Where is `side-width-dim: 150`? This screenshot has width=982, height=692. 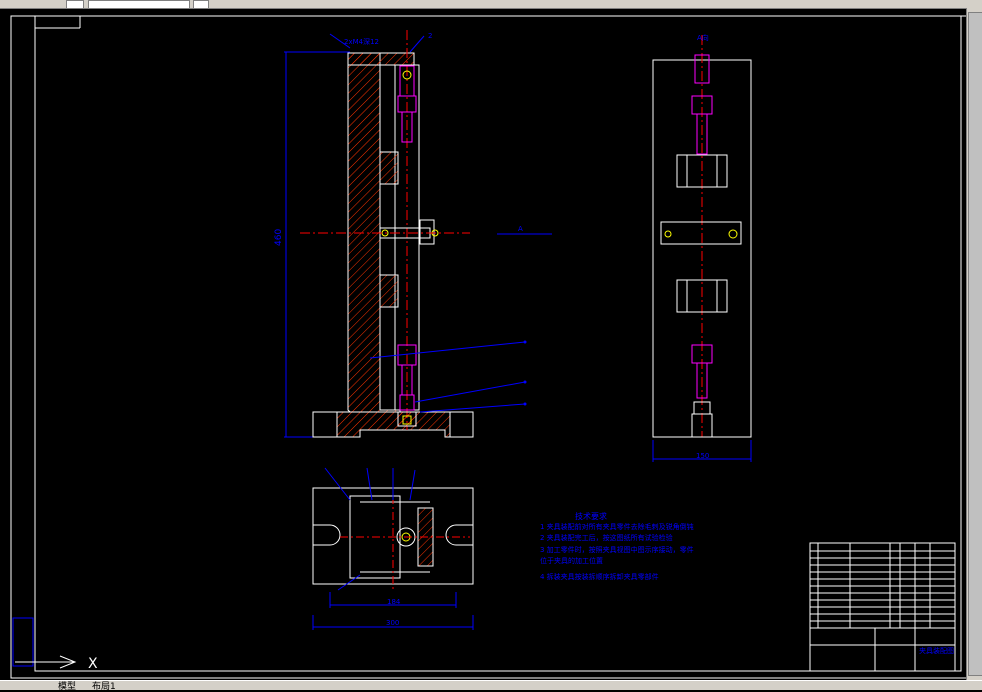 side-width-dim: 150 is located at coordinates (702, 456).